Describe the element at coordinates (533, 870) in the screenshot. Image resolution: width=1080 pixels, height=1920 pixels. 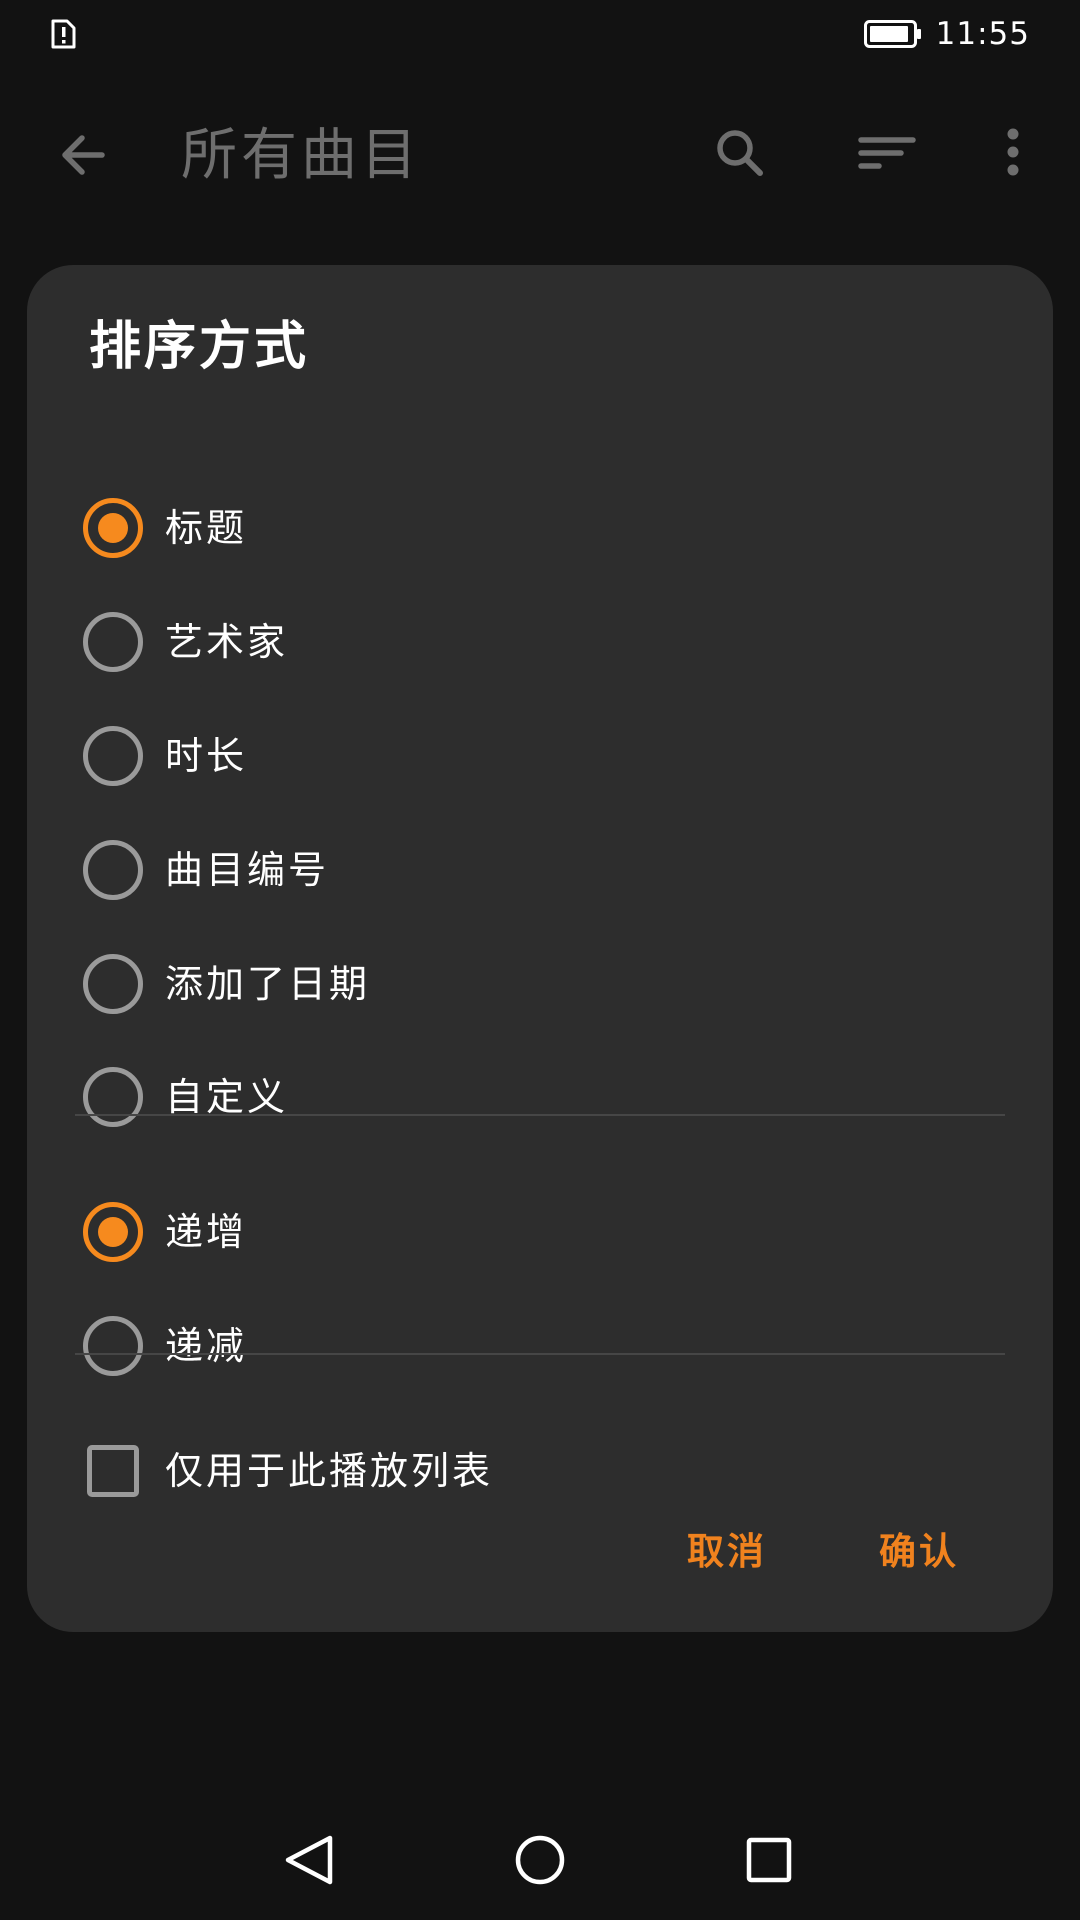
I see `sort-option-track-number: 曲目编号` at that location.